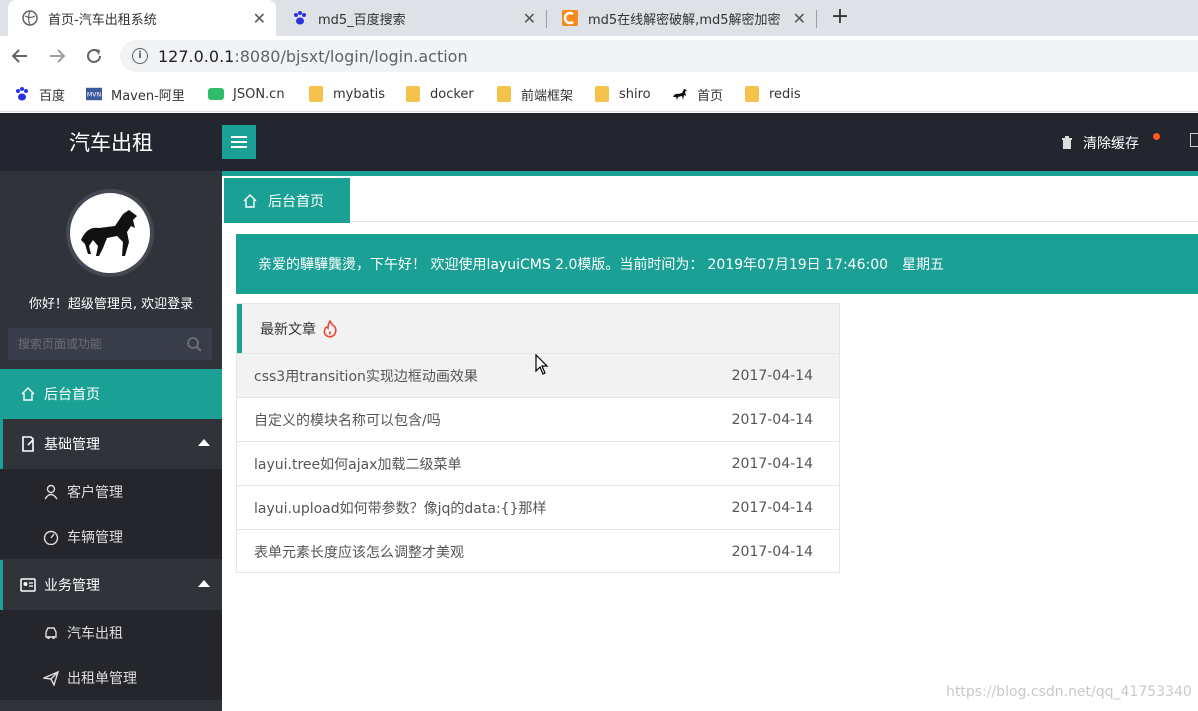  I want to click on tab-dashboard-home: 后台首页, so click(287, 200).